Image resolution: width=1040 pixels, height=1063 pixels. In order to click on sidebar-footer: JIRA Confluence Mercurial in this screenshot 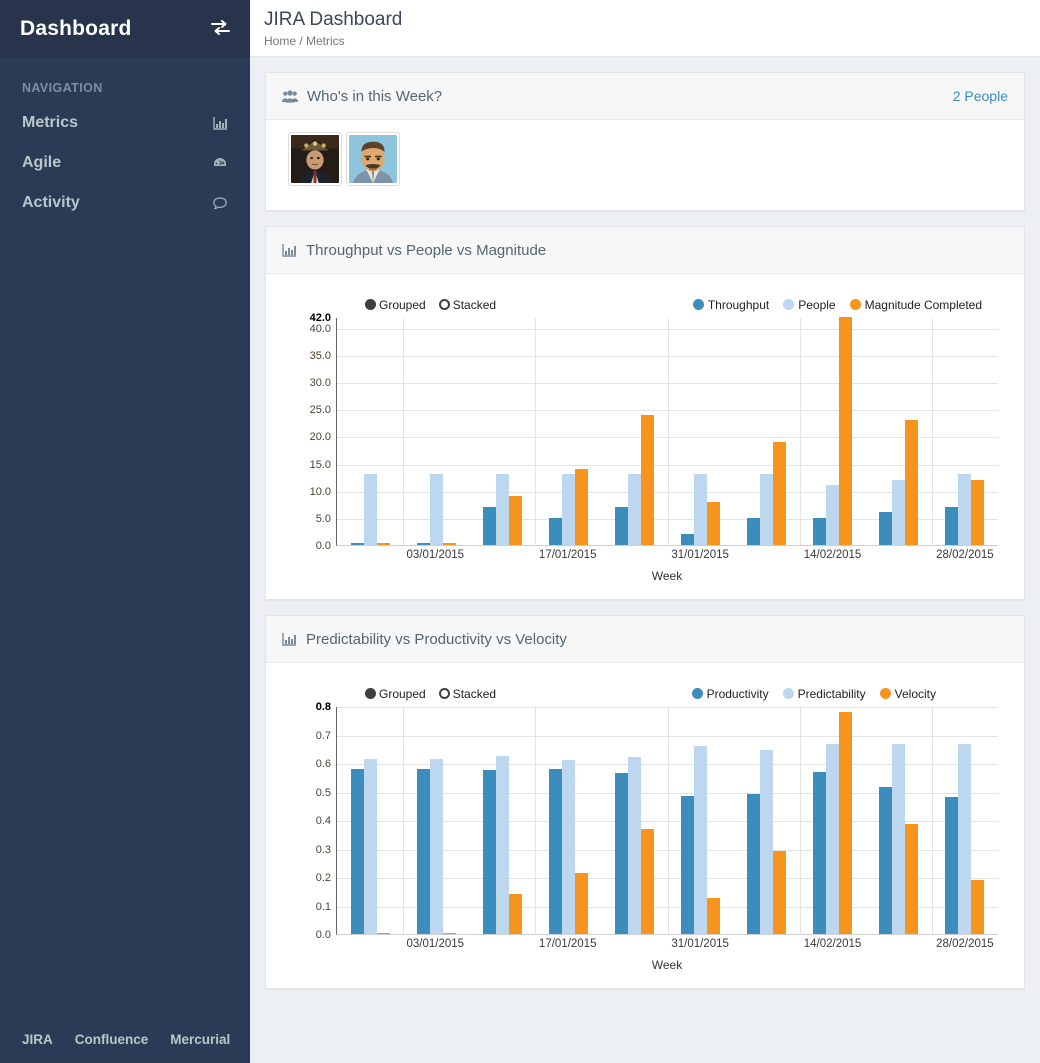, I will do `click(125, 1039)`.